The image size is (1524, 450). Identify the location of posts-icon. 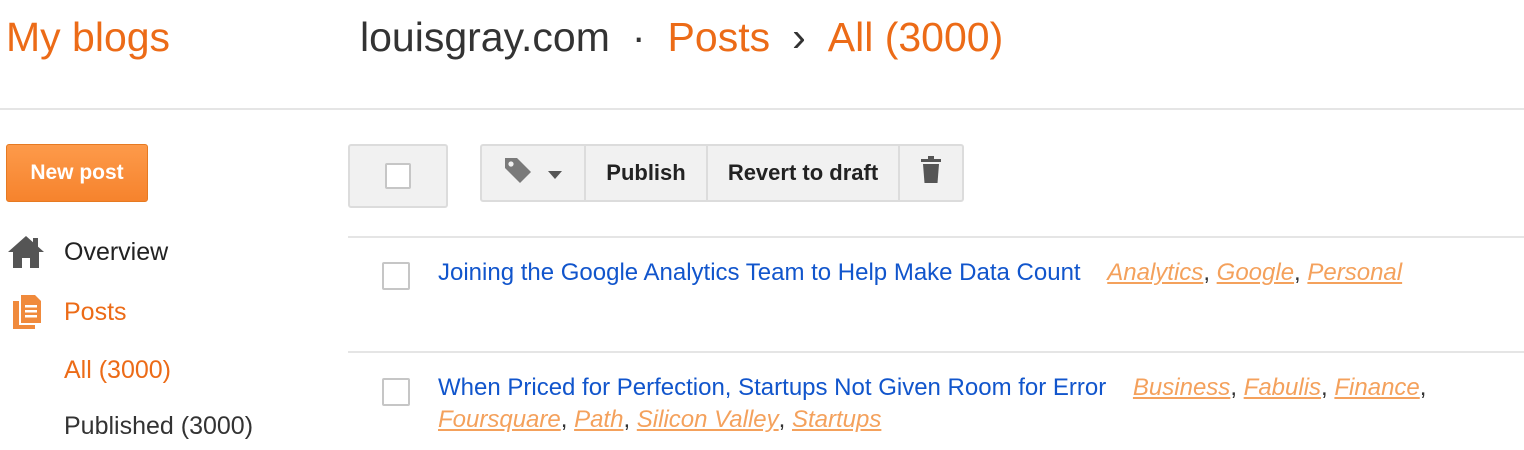
(26, 312).